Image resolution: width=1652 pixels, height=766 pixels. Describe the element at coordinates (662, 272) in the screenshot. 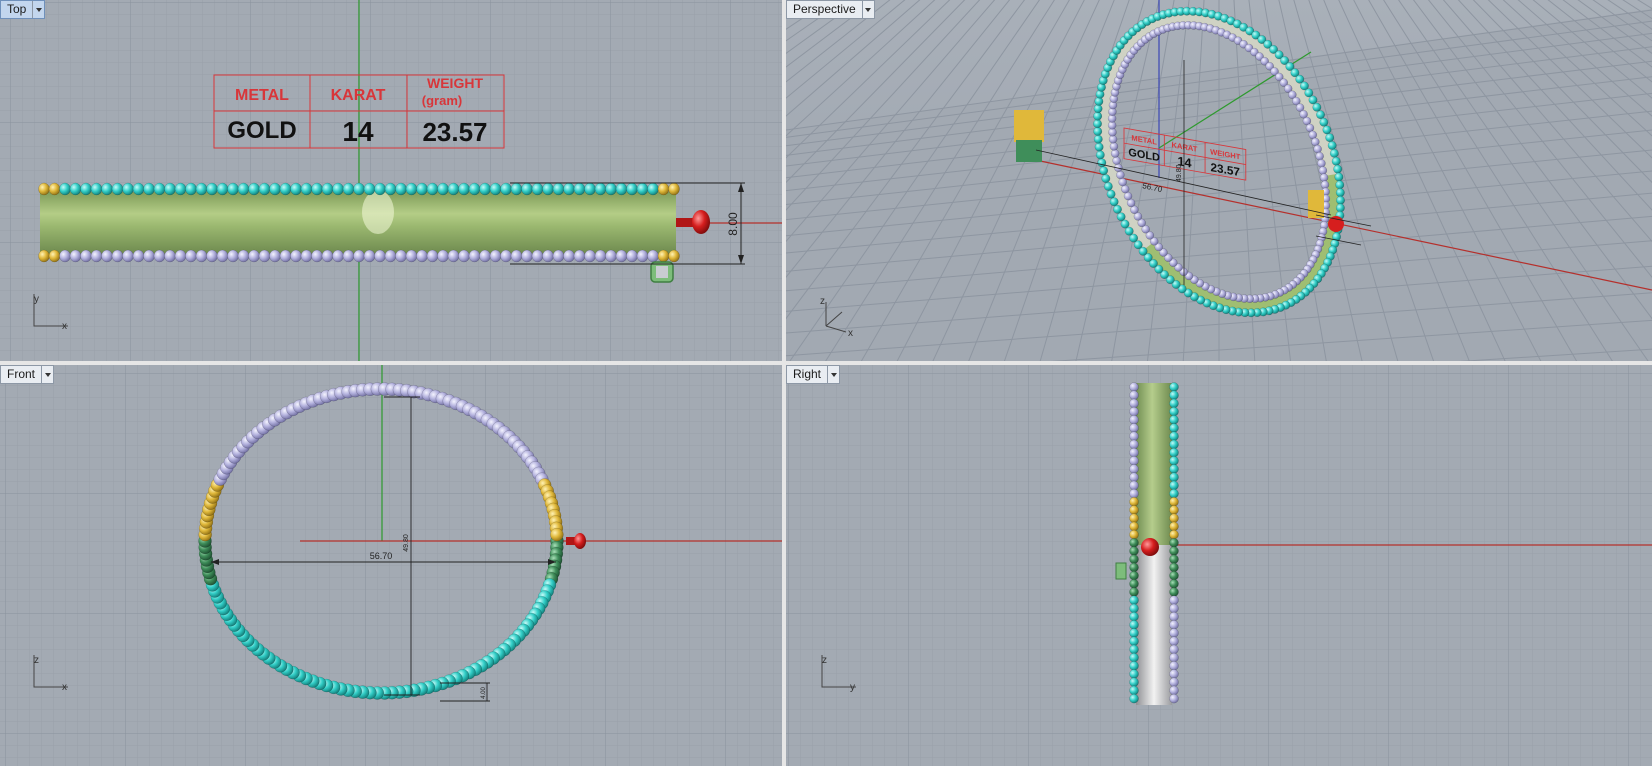

I see `clasp-hinge` at that location.